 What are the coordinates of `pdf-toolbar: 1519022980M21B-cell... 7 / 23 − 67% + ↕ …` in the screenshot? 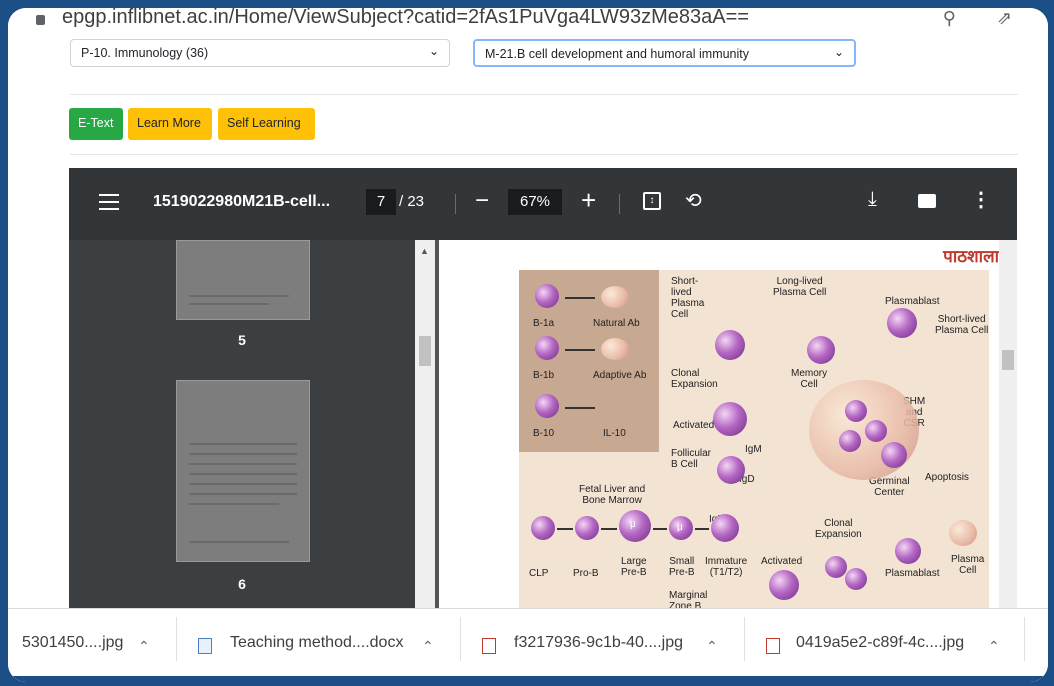 It's located at (543, 204).